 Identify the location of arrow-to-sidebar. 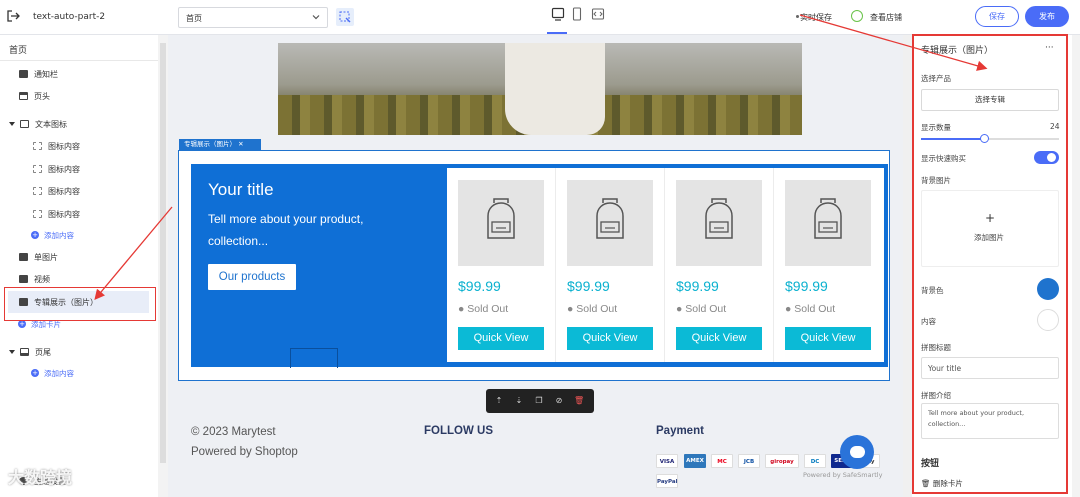
(133, 253).